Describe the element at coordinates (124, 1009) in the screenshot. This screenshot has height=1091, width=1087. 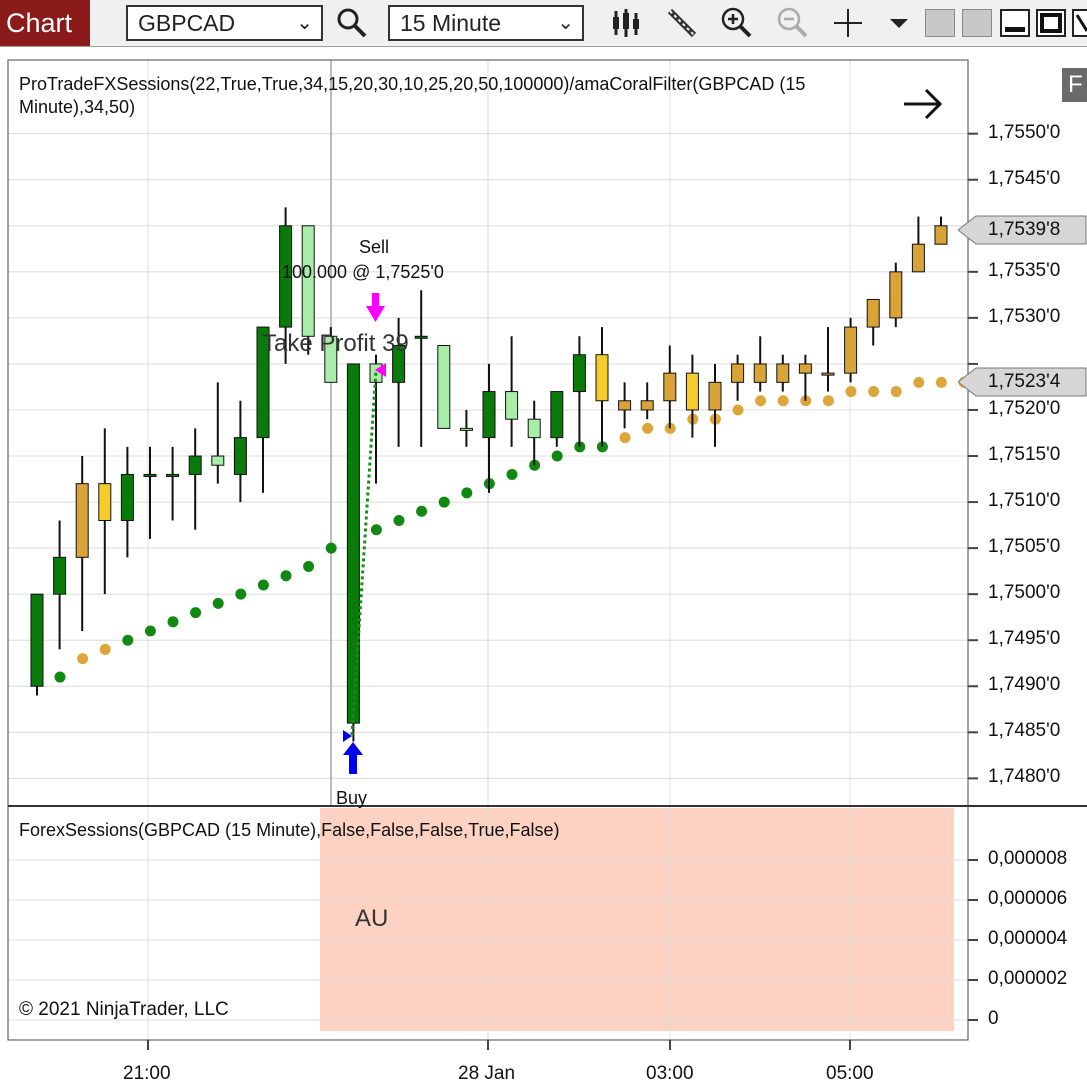
I see `copyright-label: © 2021 NinjaTrader, LLC` at that location.